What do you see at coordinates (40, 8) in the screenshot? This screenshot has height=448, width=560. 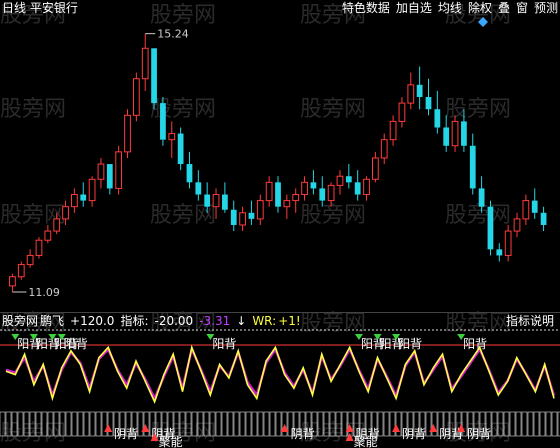 I see `stock-title: 日线 平安银行` at bounding box center [40, 8].